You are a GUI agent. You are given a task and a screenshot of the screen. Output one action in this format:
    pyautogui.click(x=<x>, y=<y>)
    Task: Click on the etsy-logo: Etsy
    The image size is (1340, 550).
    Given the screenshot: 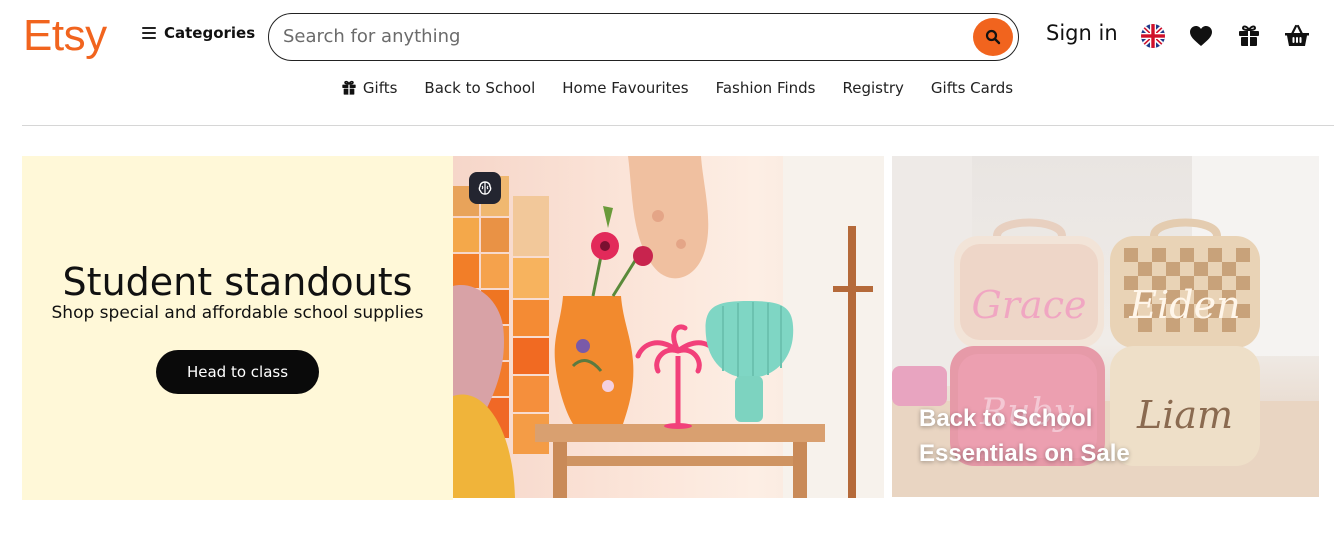 What is the action you would take?
    pyautogui.click(x=65, y=36)
    